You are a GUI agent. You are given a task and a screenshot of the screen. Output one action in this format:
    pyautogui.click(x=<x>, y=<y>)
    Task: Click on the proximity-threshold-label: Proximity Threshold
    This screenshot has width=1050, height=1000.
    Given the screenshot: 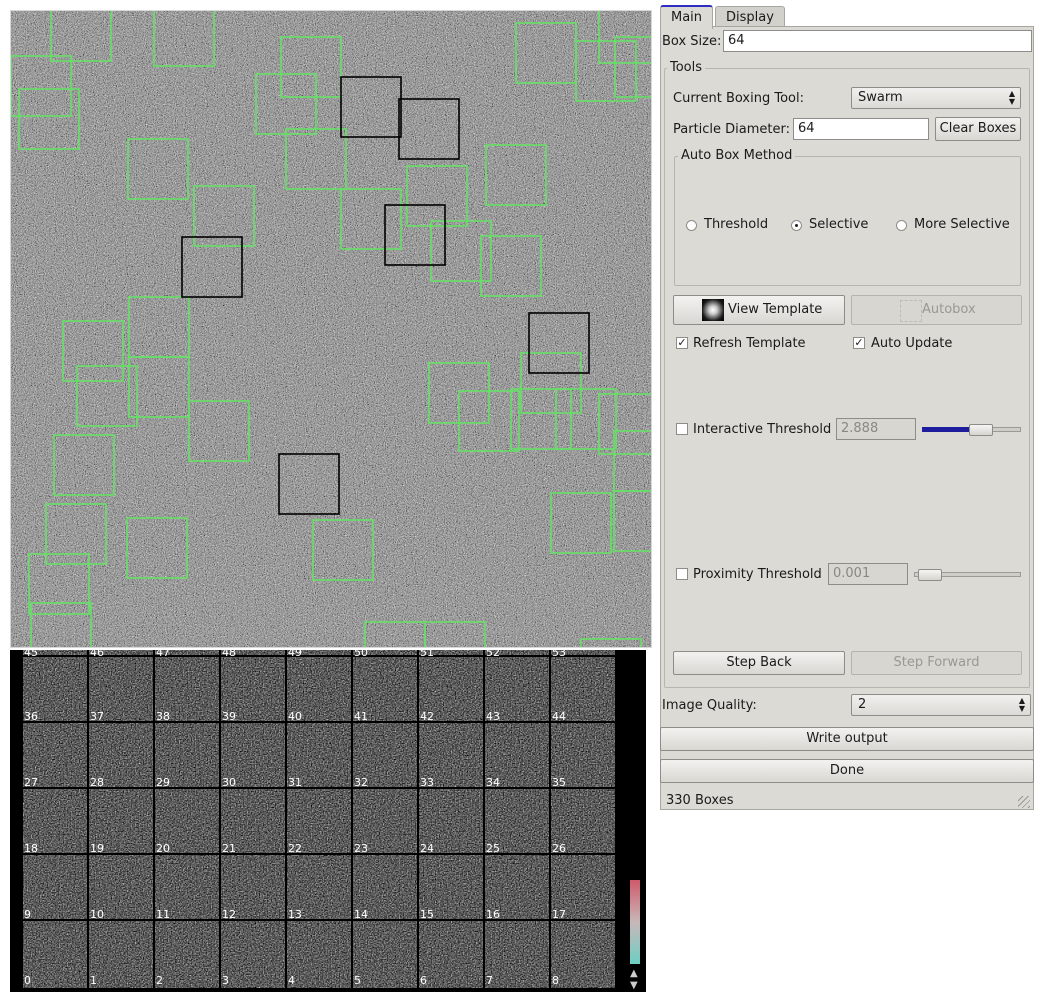 What is the action you would take?
    pyautogui.click(x=757, y=574)
    